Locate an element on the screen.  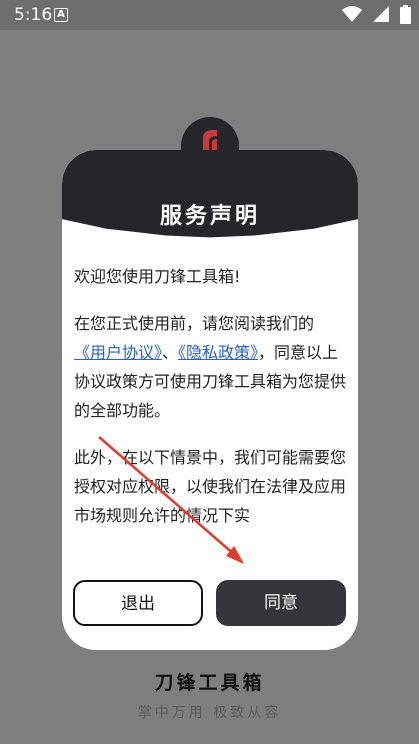
app-slogan: 掌中万用 极致从容 is located at coordinates (209, 713).